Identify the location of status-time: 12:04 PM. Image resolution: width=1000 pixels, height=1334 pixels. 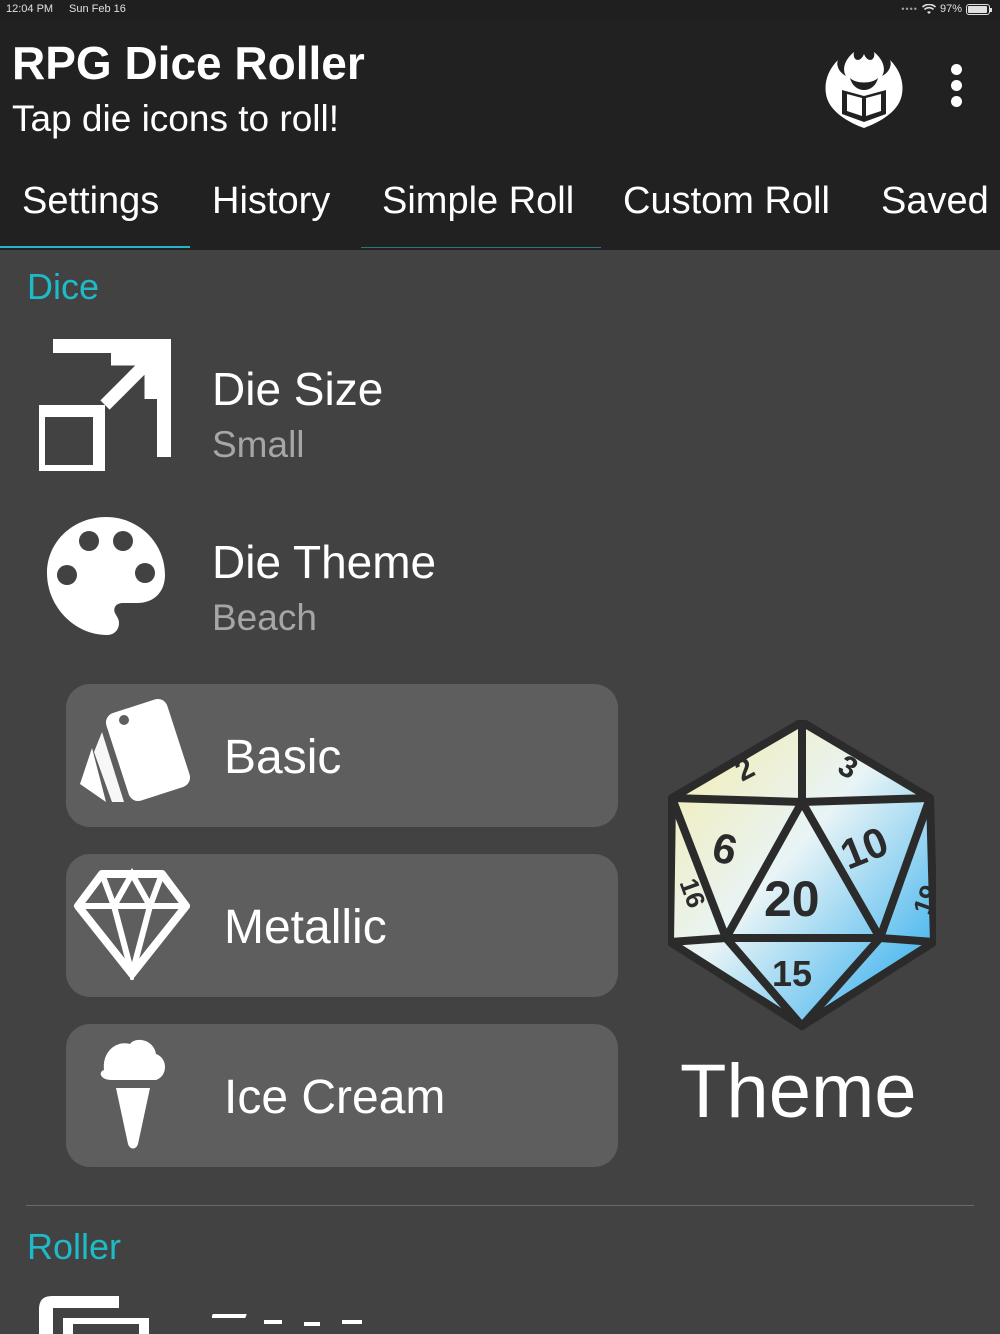
(30, 9).